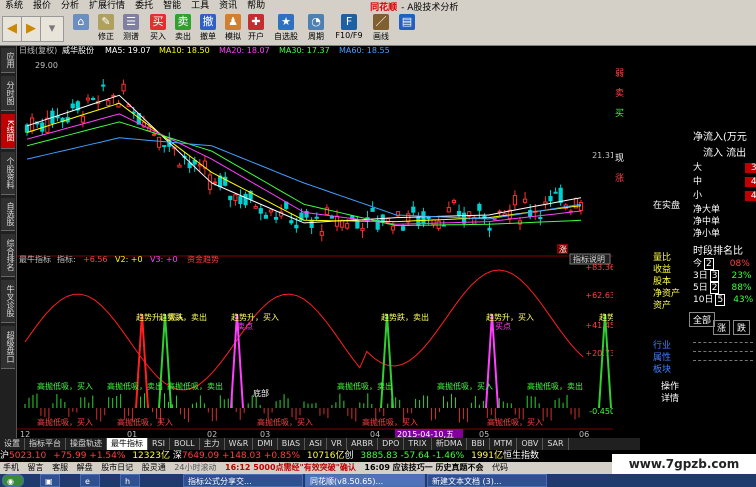  Describe the element at coordinates (8, 131) in the screenshot. I see `tab-kline: K线图` at that location.